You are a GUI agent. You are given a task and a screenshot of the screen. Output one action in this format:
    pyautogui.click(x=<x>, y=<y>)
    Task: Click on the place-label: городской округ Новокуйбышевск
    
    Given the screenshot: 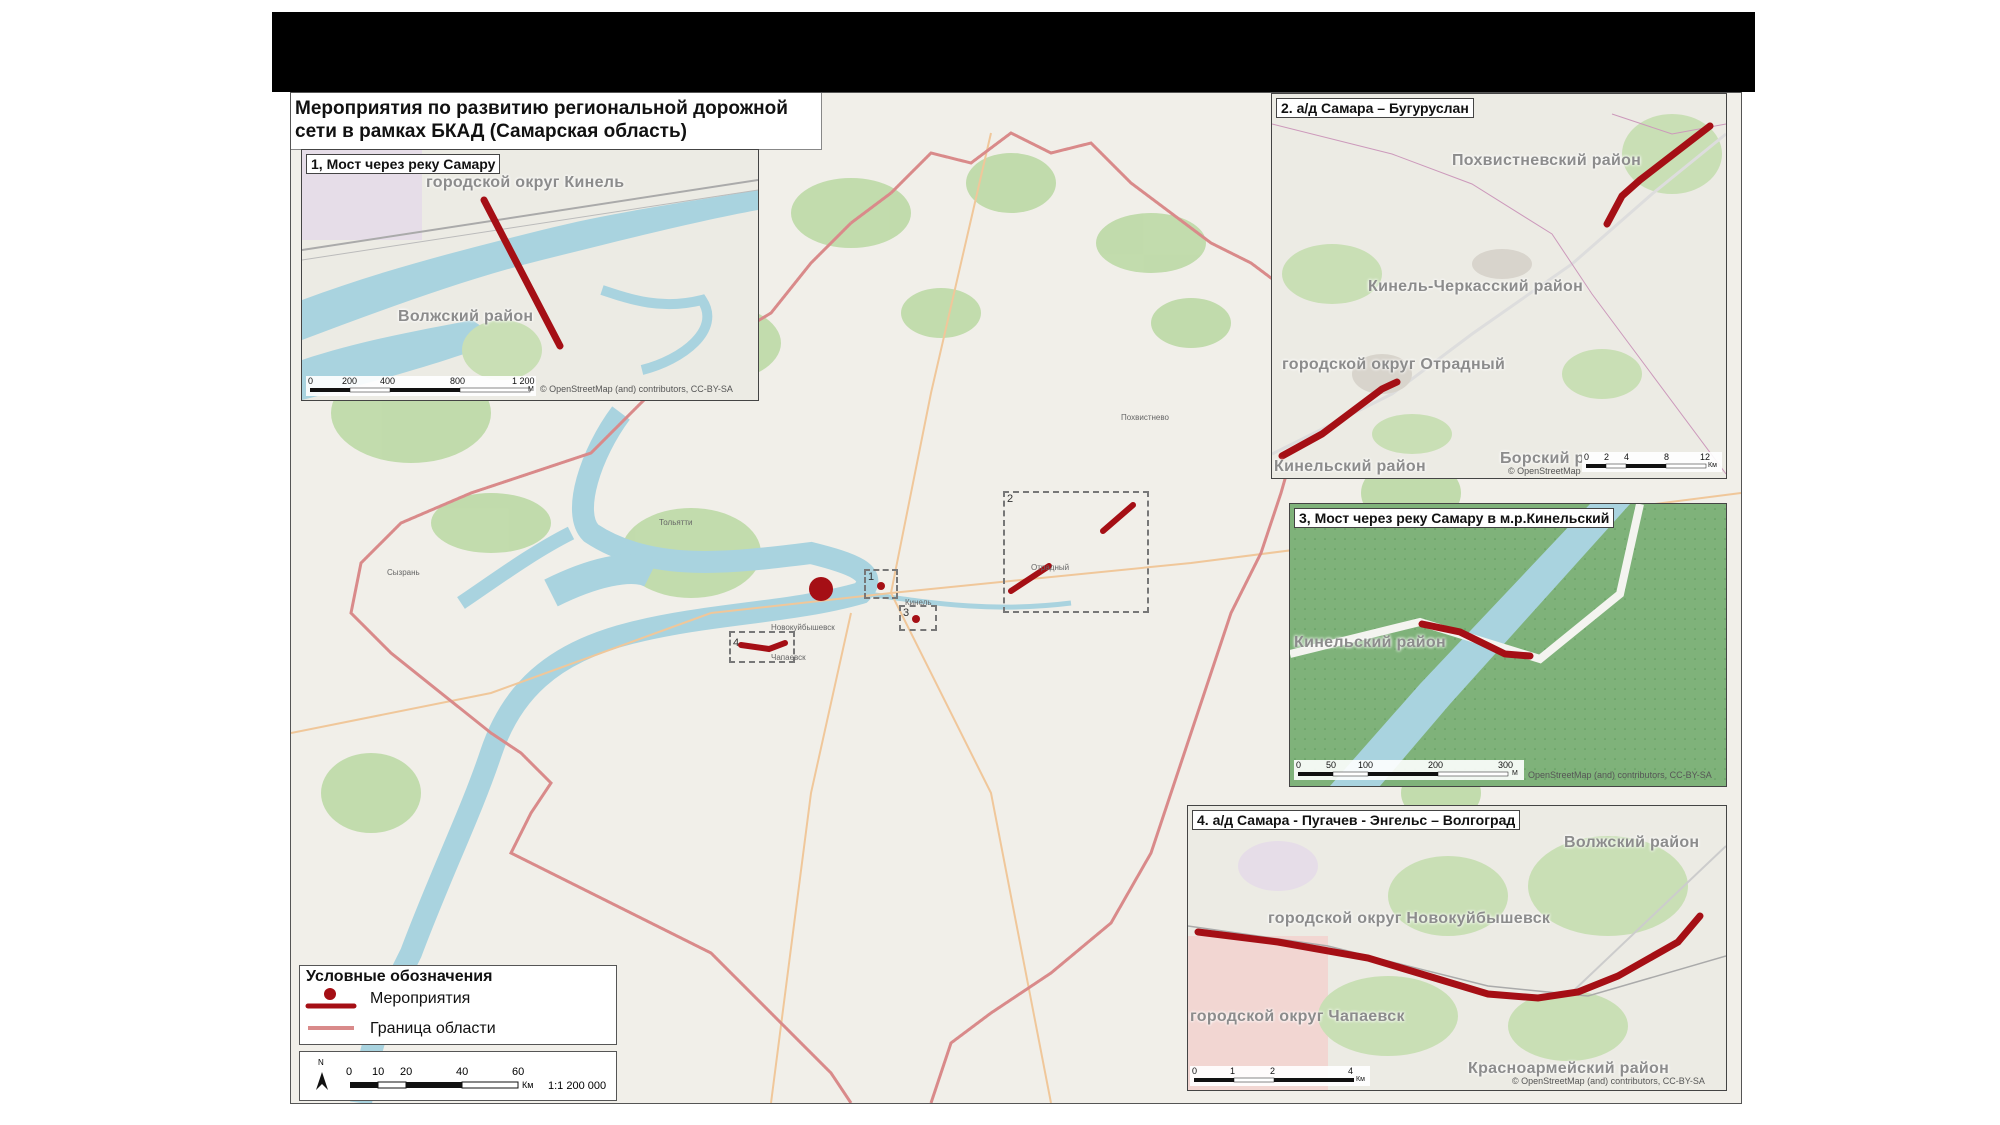 What is the action you would take?
    pyautogui.click(x=1409, y=918)
    